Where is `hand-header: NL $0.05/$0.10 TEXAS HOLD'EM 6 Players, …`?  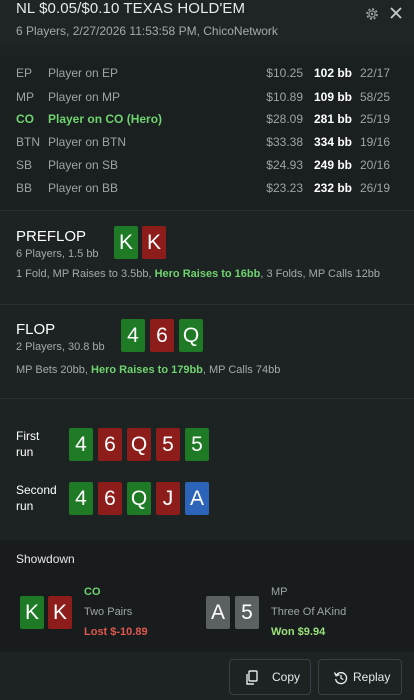 hand-header: NL $0.05/$0.10 TEXAS HOLD'EM 6 Players, … is located at coordinates (207, 22).